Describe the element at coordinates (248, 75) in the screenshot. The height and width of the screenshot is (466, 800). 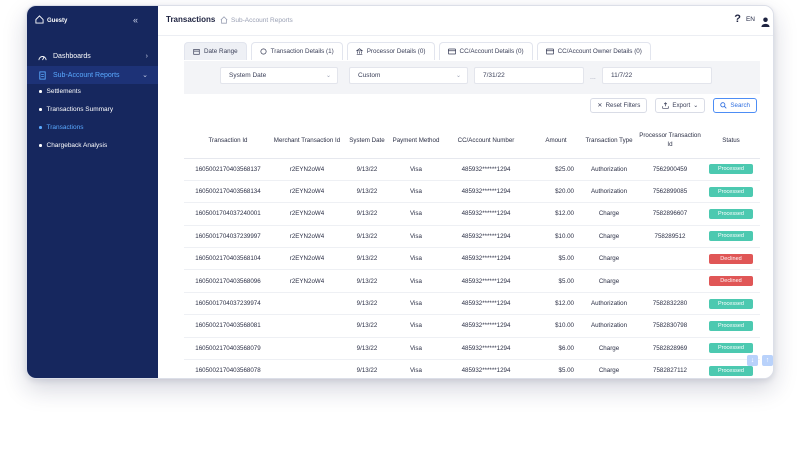
I see `select-value: System Date` at that location.